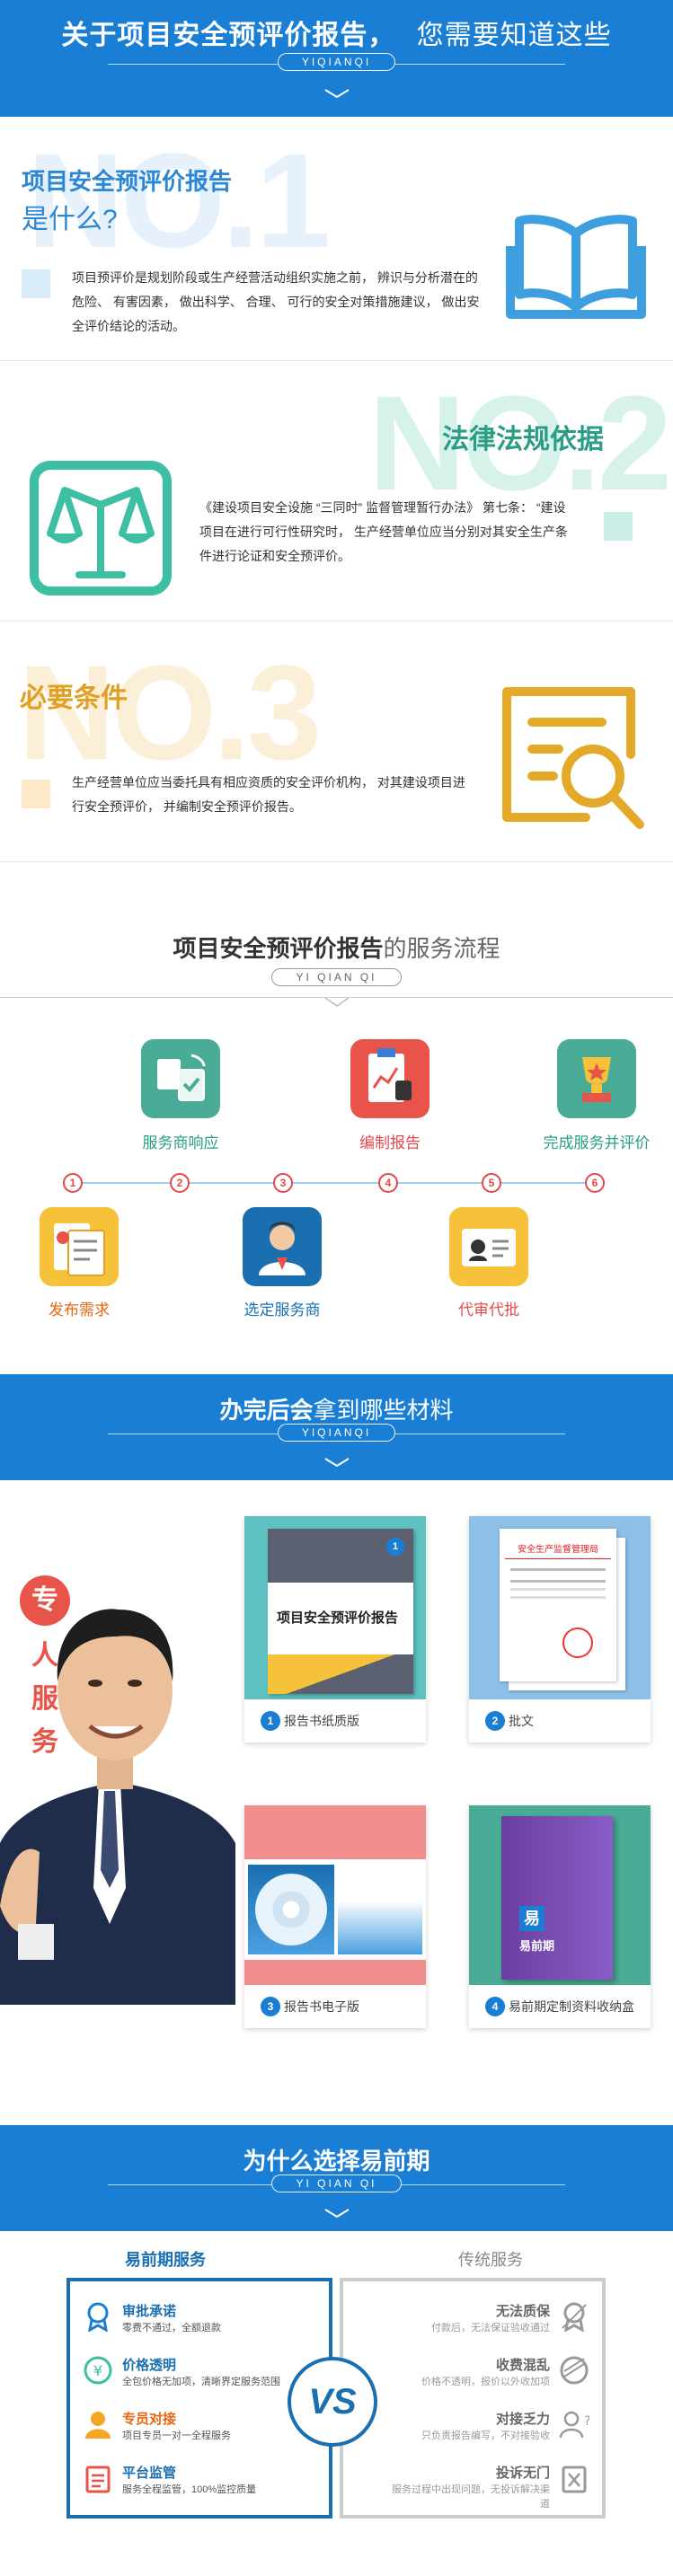 This screenshot has width=673, height=2576. I want to click on header-banner: 关于项目安全预评价报告， 您需要知道这些 YIQIANQI, so click(336, 58).